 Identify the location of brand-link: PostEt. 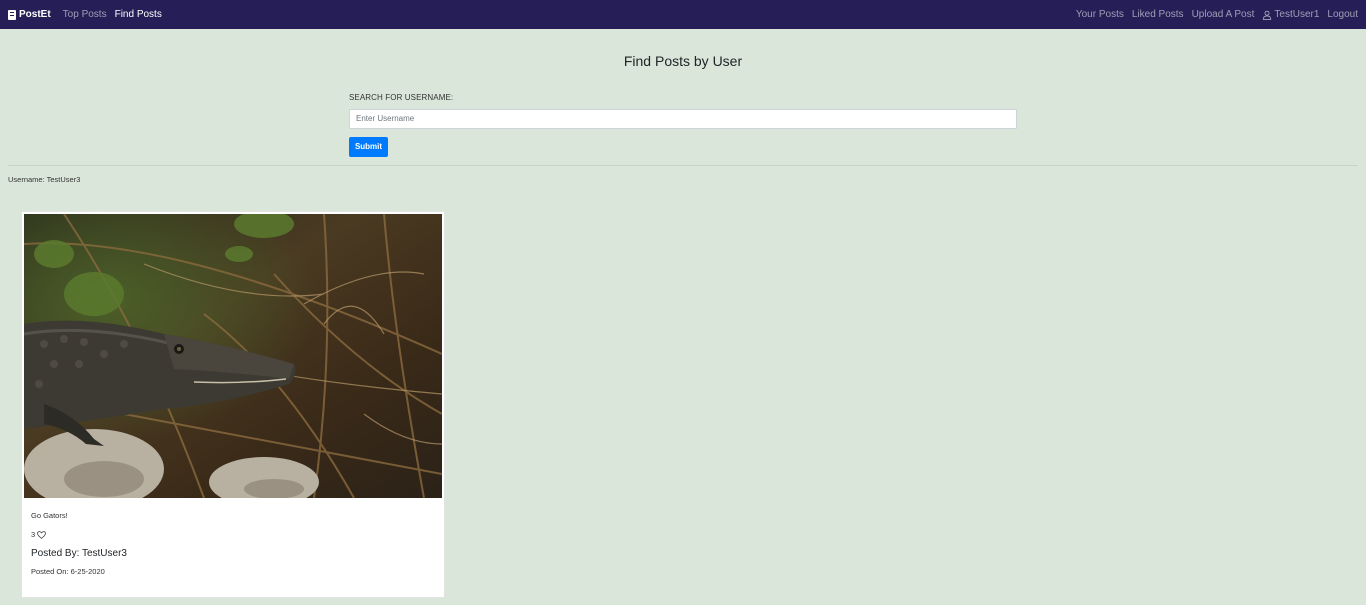
(29, 14).